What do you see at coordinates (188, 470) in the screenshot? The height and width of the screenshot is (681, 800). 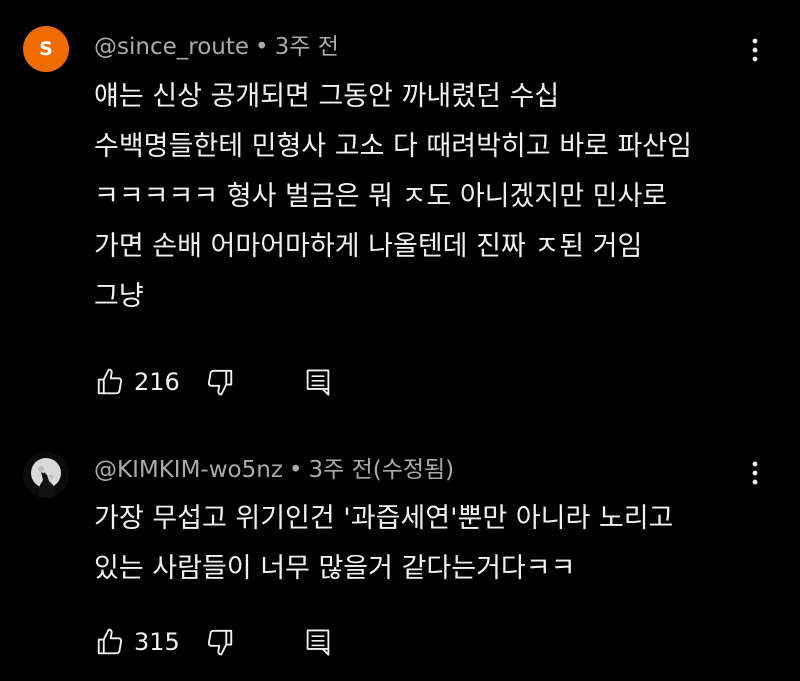 I see `author-name: @KIMKIM-wo5nz` at bounding box center [188, 470].